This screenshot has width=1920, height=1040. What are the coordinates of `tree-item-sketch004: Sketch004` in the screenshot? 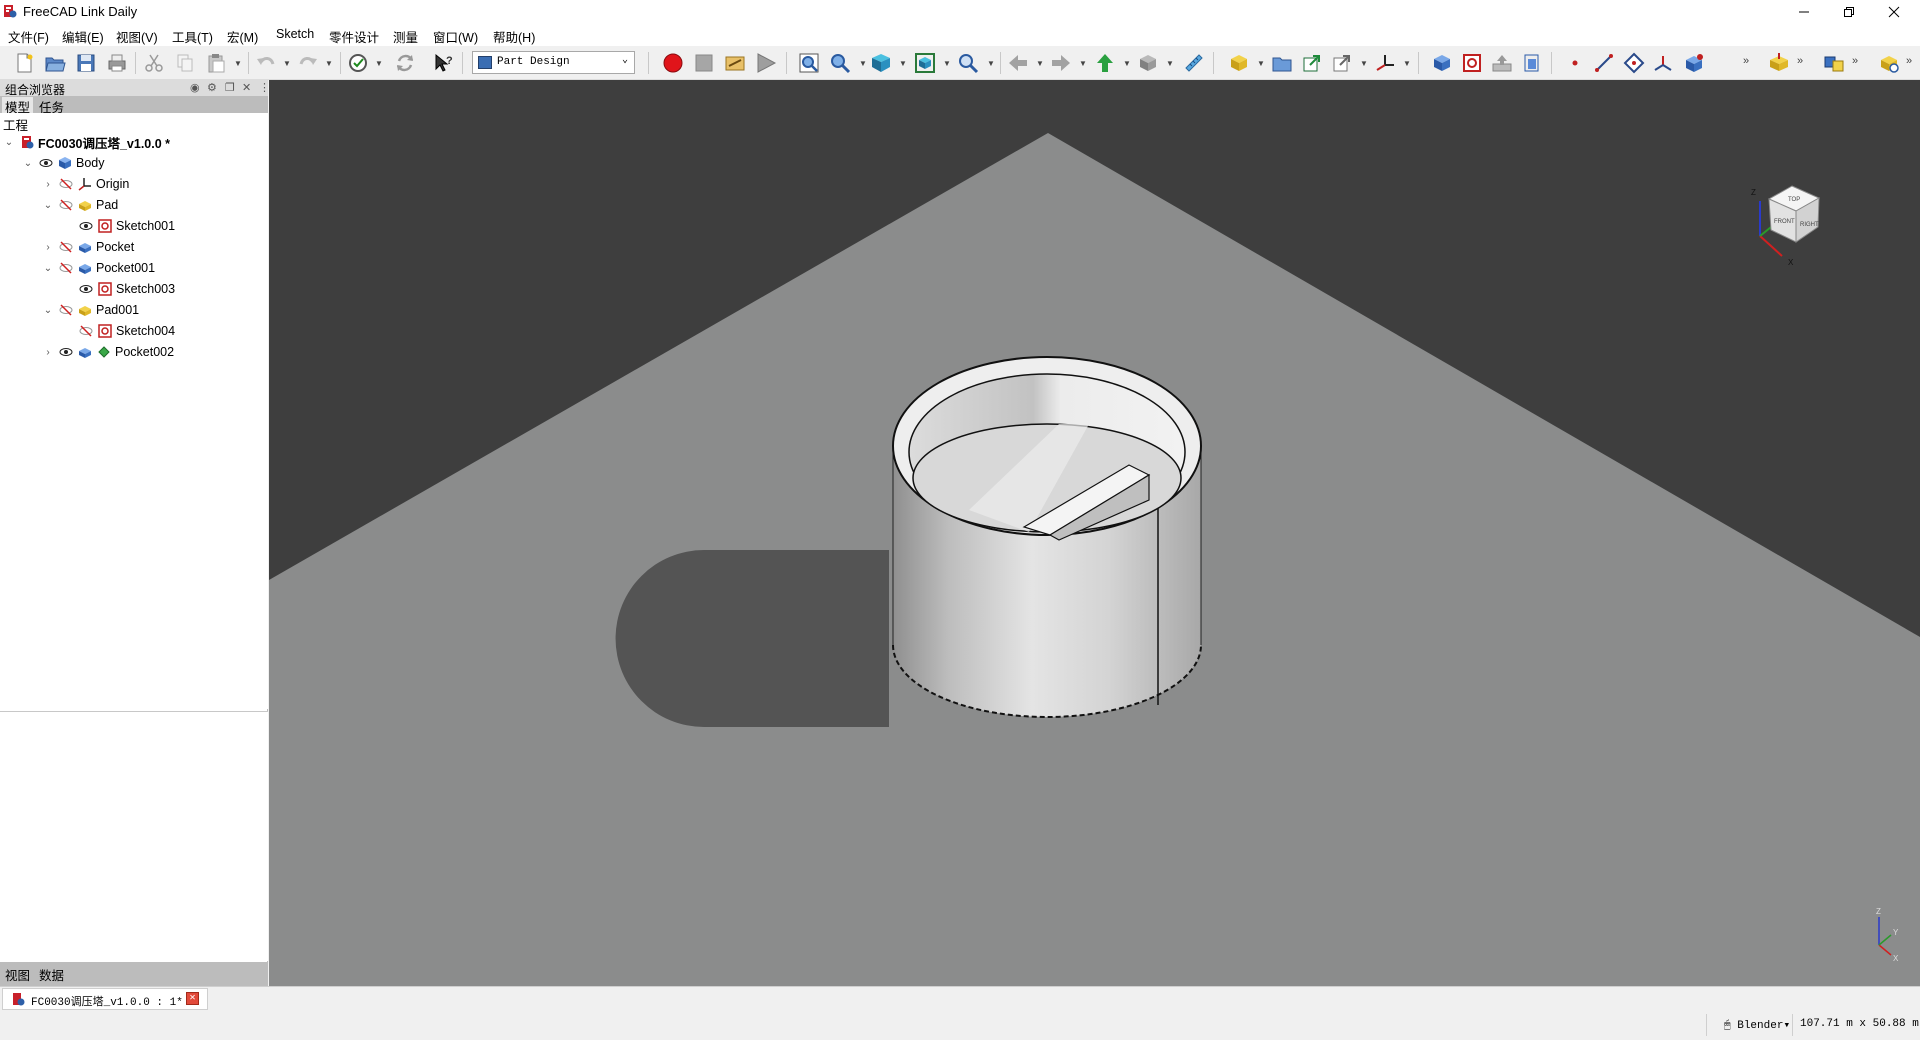 It's located at (126, 331).